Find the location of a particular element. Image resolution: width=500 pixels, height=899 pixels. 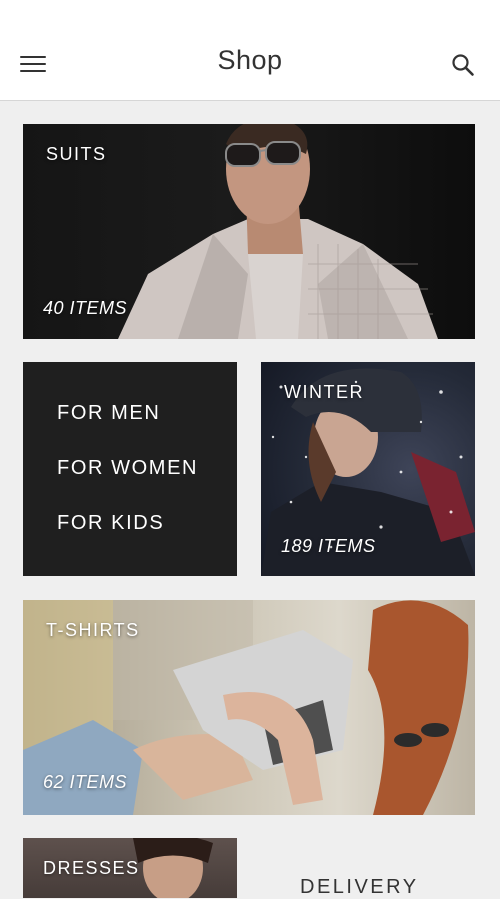

suits-label: SUITS is located at coordinates (76, 154).